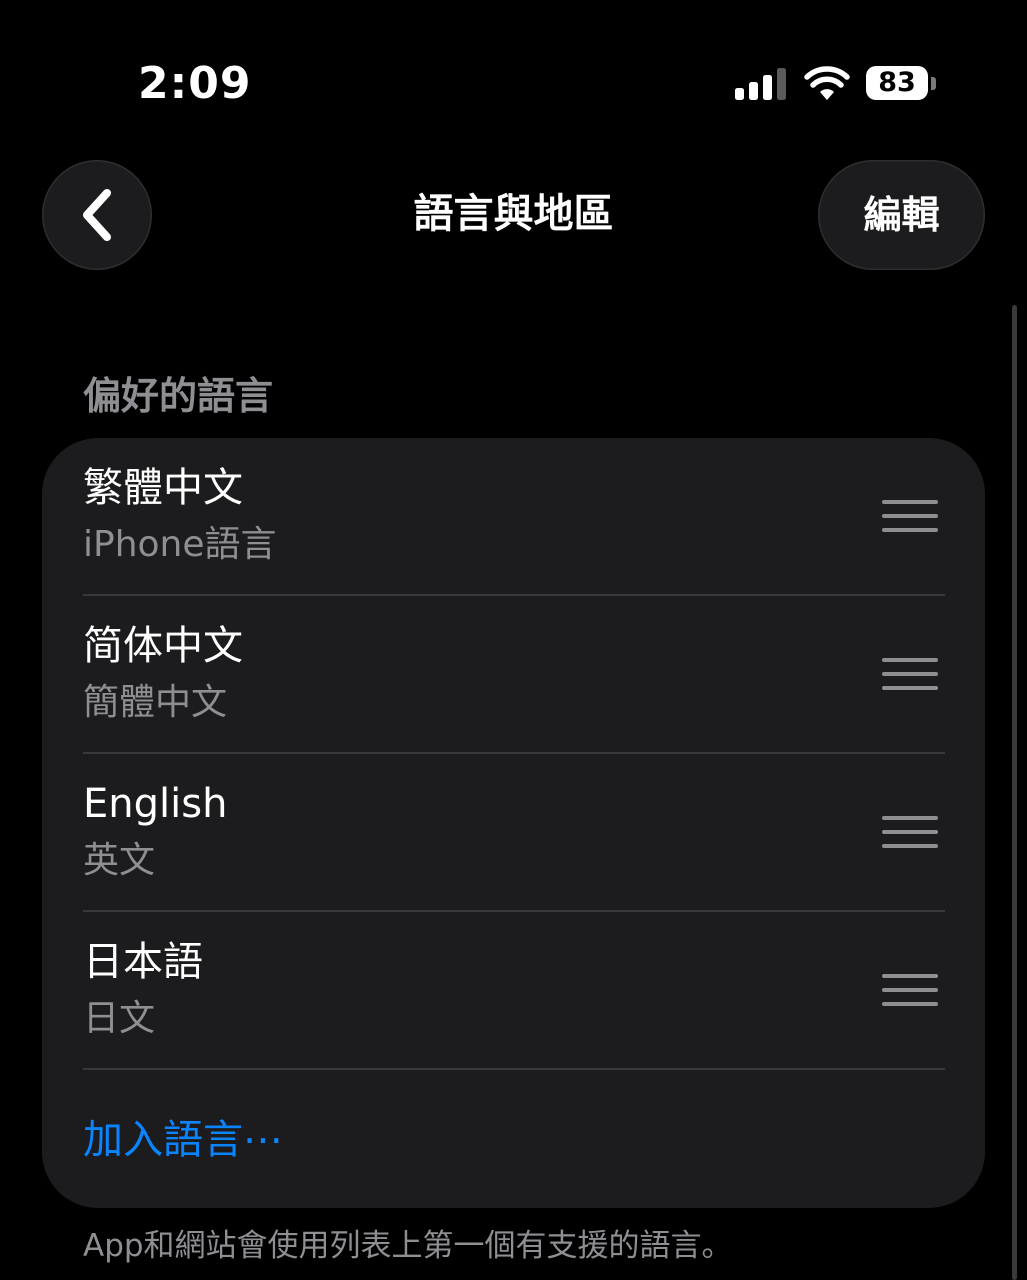  I want to click on row-separator, so click(514, 1069).